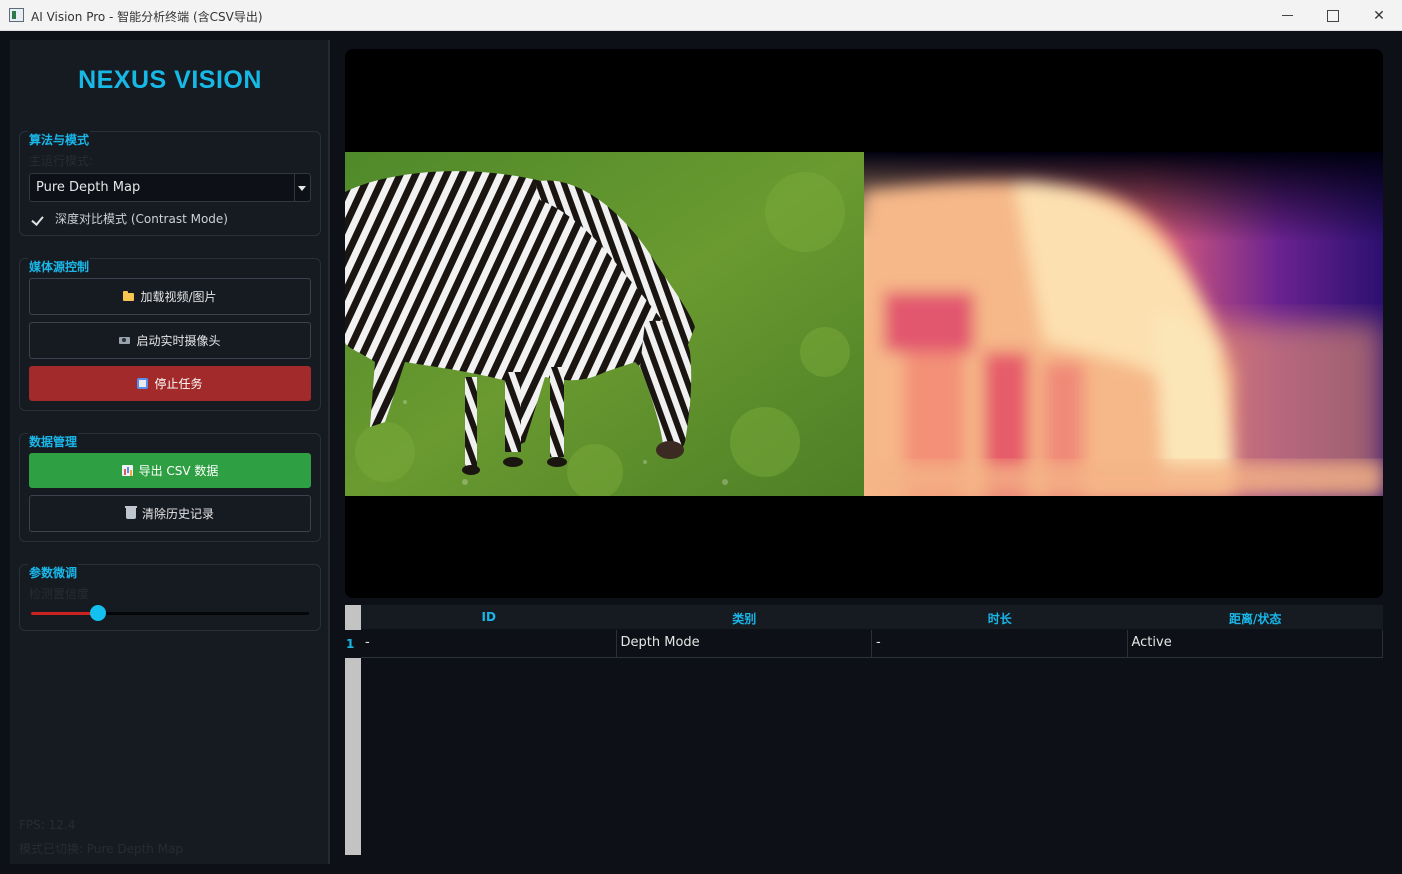 The width and height of the screenshot is (1402, 874). What do you see at coordinates (170, 613) in the screenshot?
I see `confidence-slider` at bounding box center [170, 613].